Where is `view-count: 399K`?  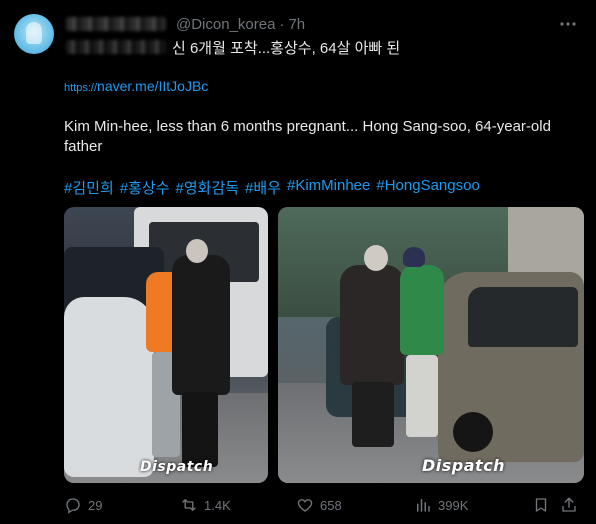 view-count: 399K is located at coordinates (453, 505).